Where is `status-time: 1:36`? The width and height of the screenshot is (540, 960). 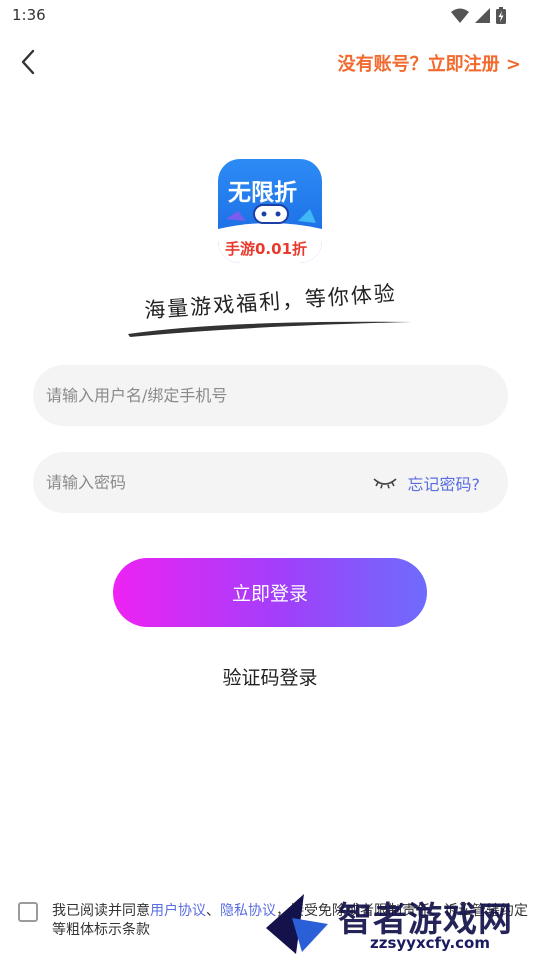
status-time: 1:36 is located at coordinates (29, 15).